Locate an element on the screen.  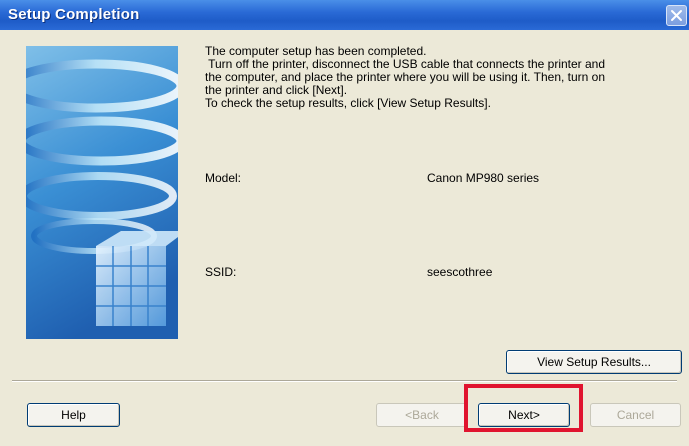
ssid-label: SSID: is located at coordinates (221, 272).